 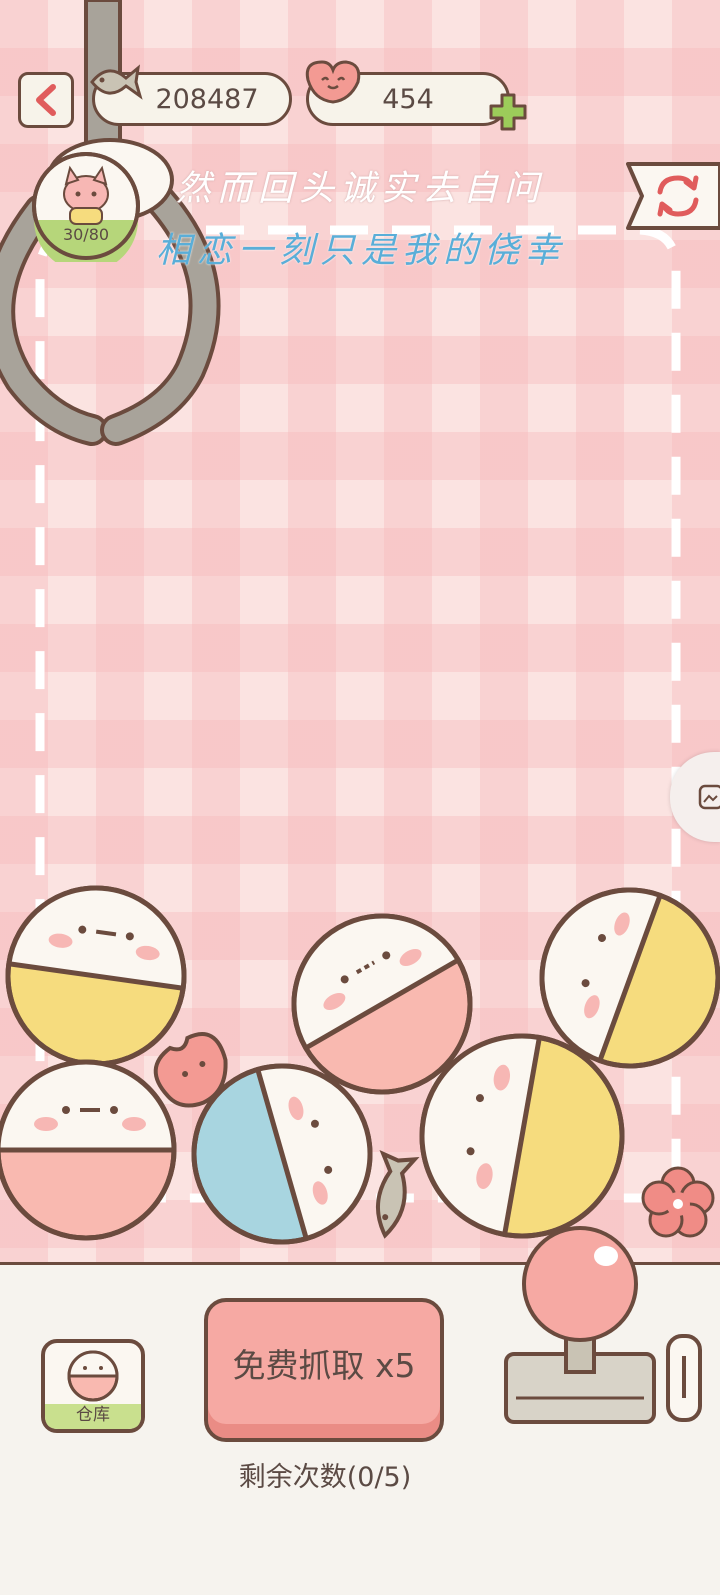 What do you see at coordinates (408, 99) in the screenshot?
I see `heart-count: 454` at bounding box center [408, 99].